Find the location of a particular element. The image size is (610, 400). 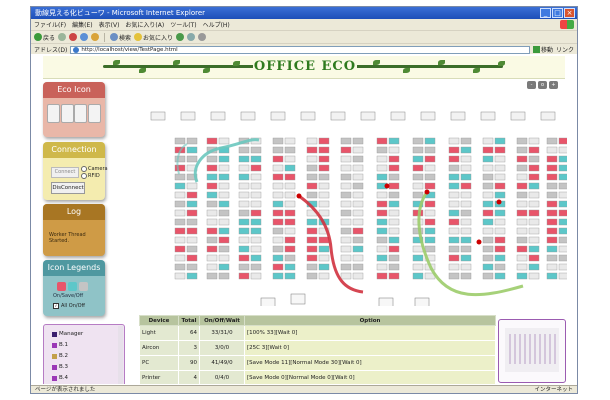

zoom-in-icon: + is located at coordinates (553, 85).